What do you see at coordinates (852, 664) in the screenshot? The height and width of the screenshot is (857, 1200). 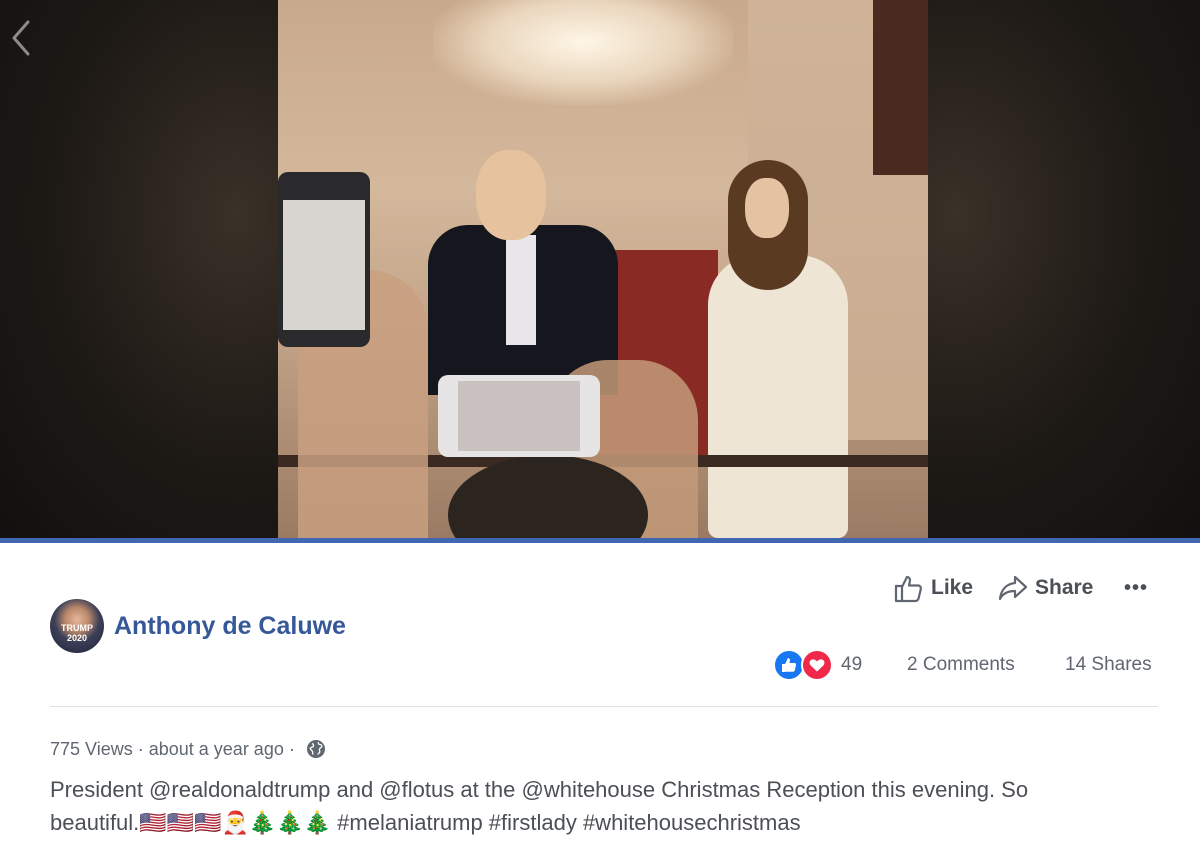 I see `reaction-count: 49` at bounding box center [852, 664].